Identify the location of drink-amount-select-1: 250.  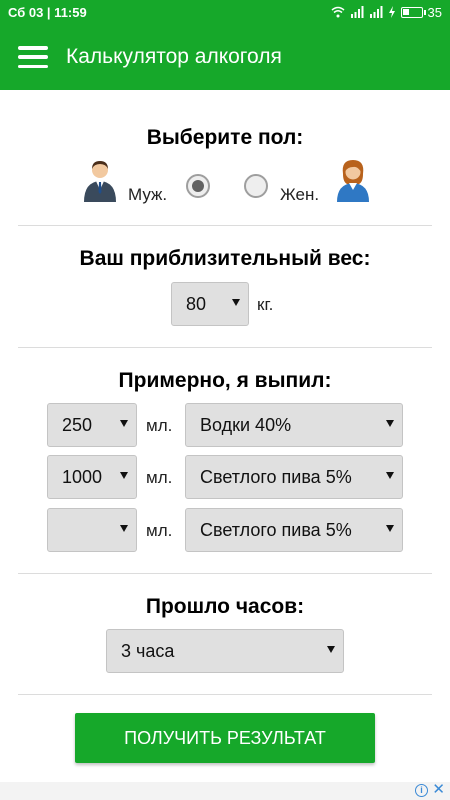
(92, 425).